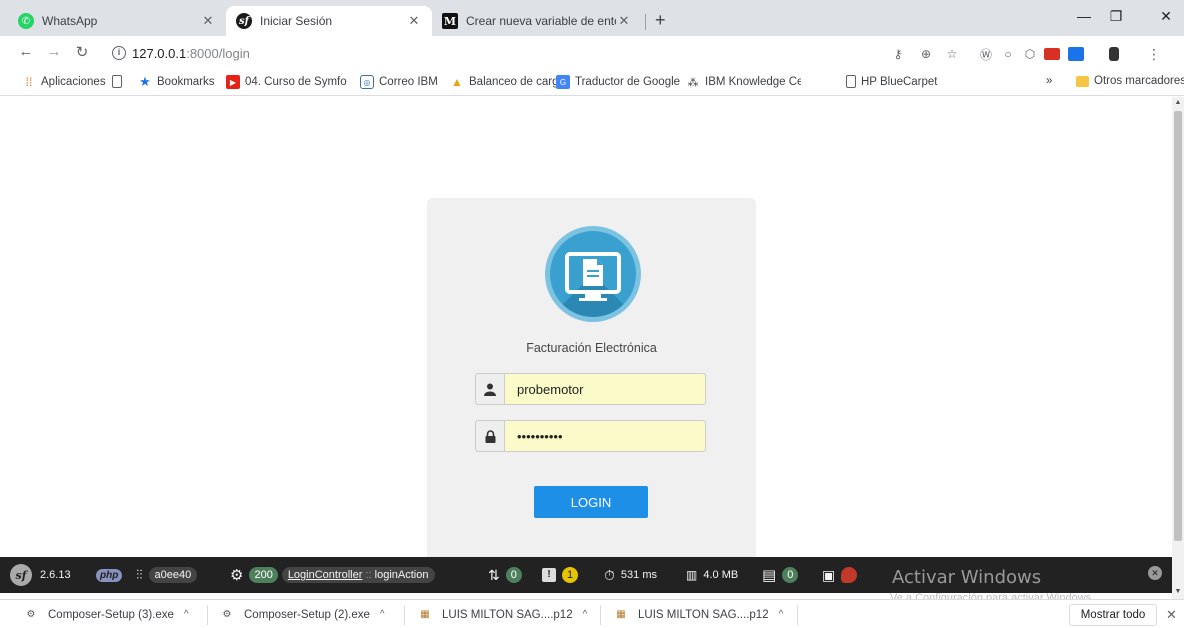 The image size is (1184, 628). I want to click on folder-icon, so click(1082, 81).